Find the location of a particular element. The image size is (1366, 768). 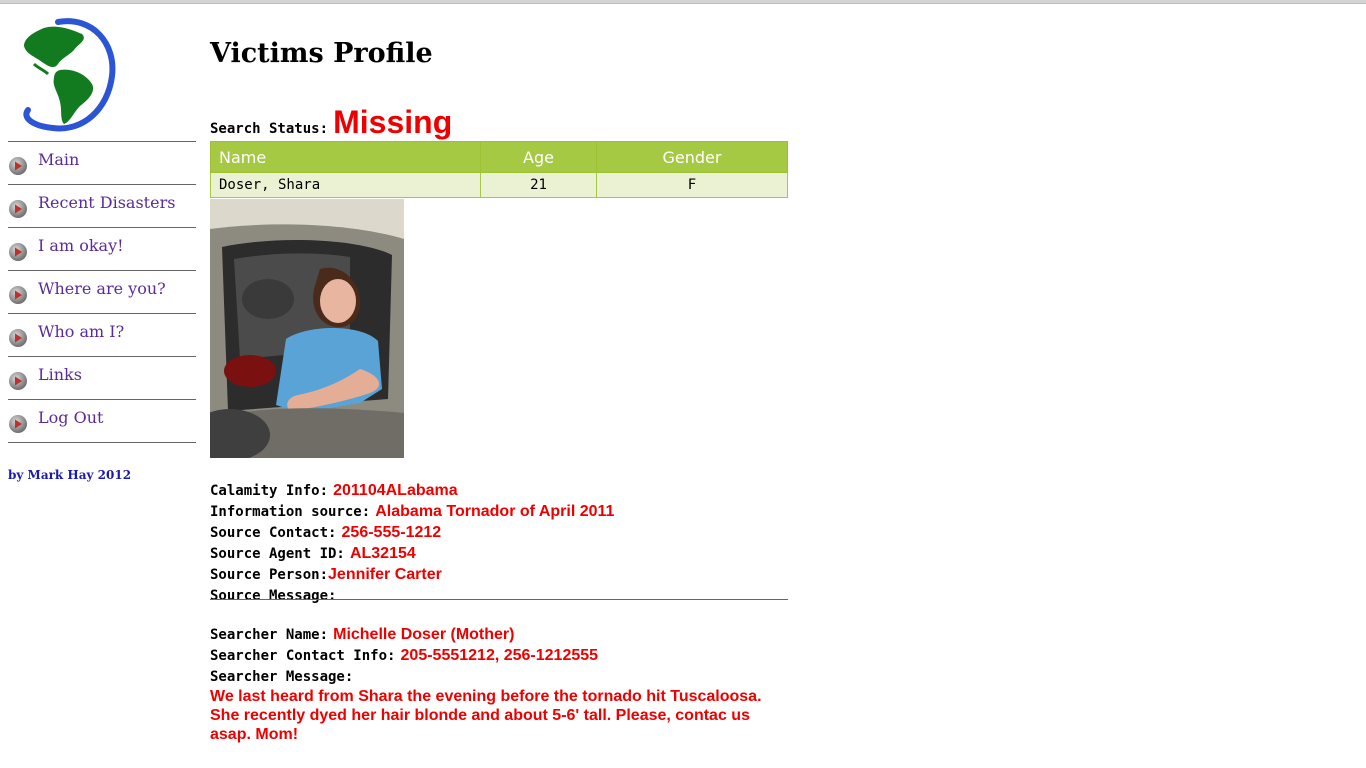

calamity-line: Calamity Info: 201104ALabama is located at coordinates (499, 490).